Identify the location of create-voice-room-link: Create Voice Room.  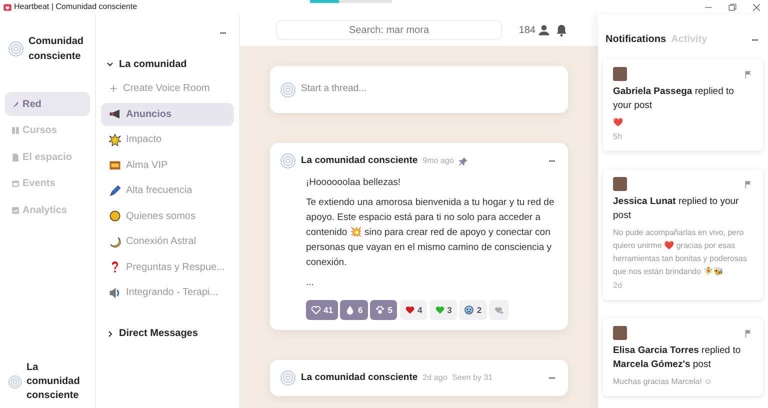
(167, 88).